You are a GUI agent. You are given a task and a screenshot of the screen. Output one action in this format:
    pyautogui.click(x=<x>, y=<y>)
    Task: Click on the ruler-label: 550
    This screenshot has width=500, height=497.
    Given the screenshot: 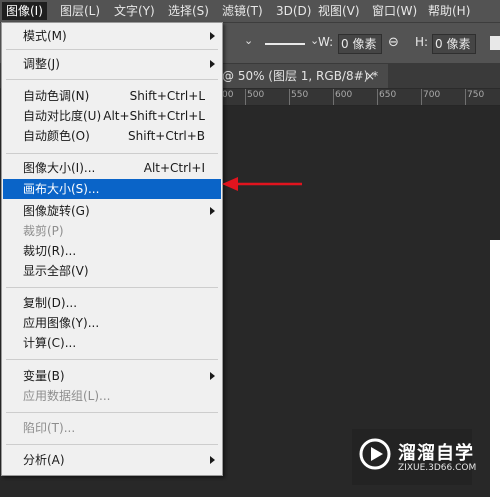 What is the action you would take?
    pyautogui.click(x=300, y=95)
    